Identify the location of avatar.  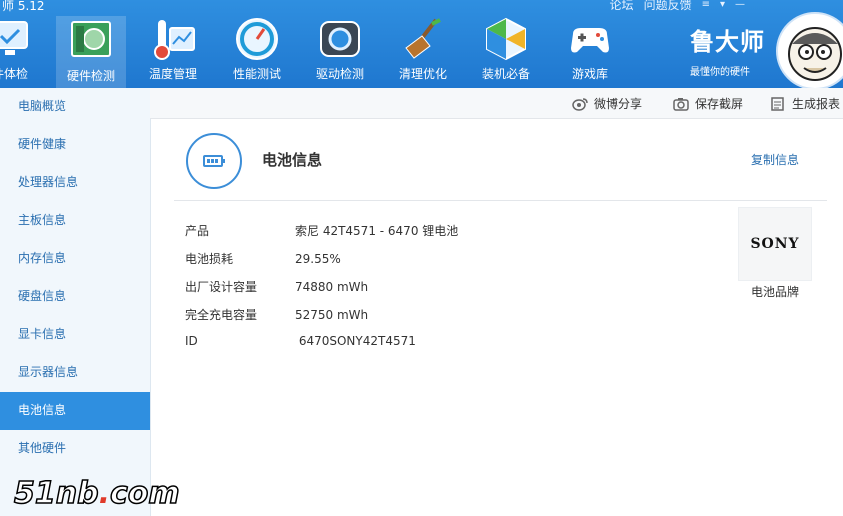
(809, 50).